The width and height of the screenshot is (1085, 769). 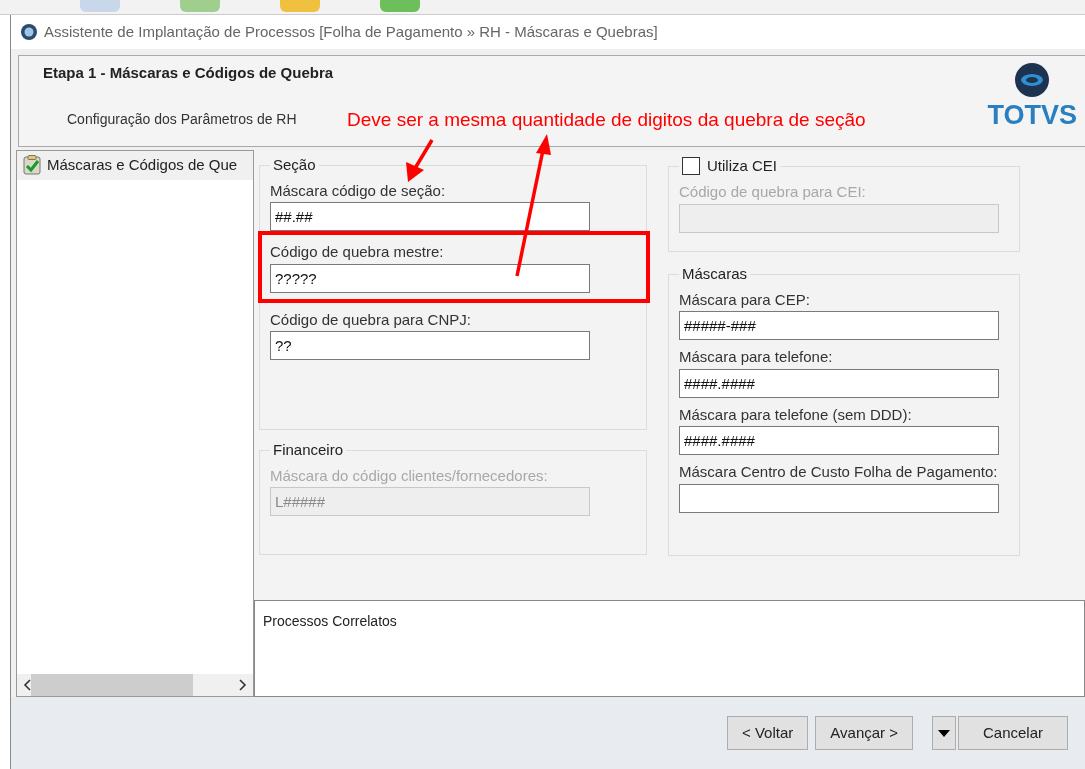 What do you see at coordinates (420, 160) in the screenshot?
I see `annotation-arrow` at bounding box center [420, 160].